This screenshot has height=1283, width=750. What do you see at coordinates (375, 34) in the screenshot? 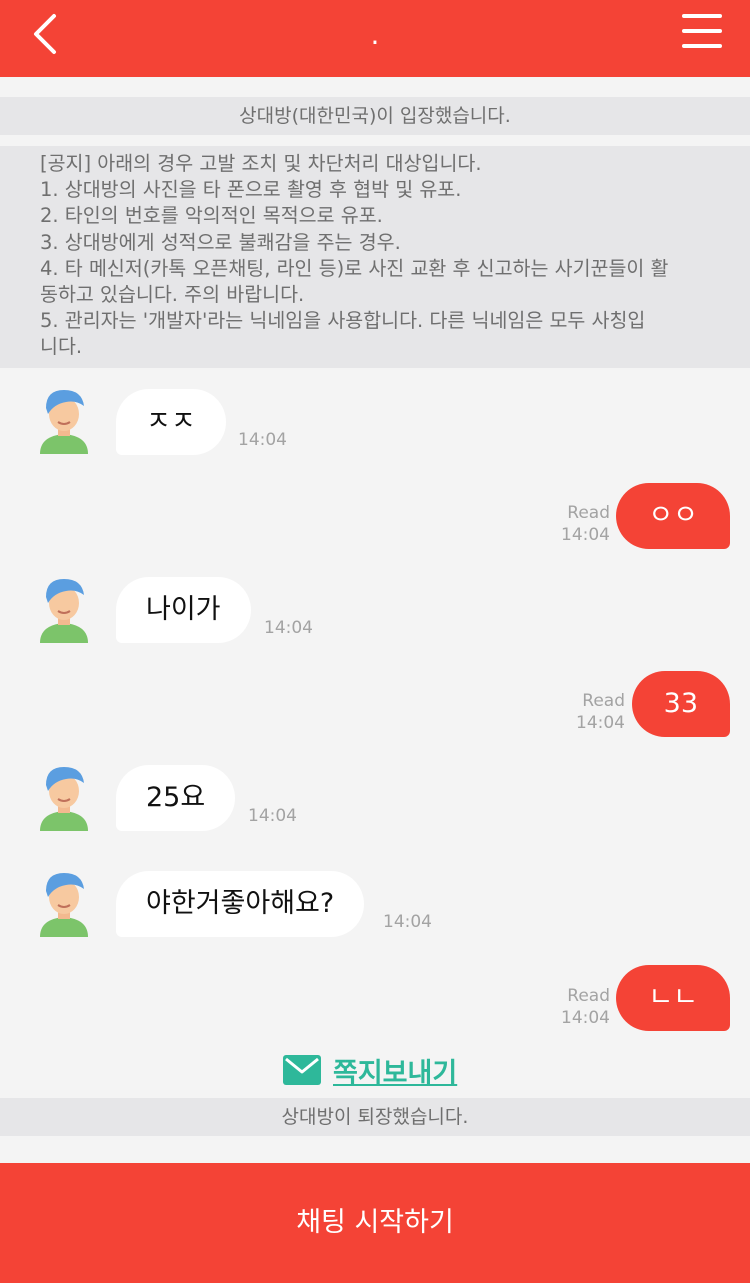
I see `page-title: .` at bounding box center [375, 34].